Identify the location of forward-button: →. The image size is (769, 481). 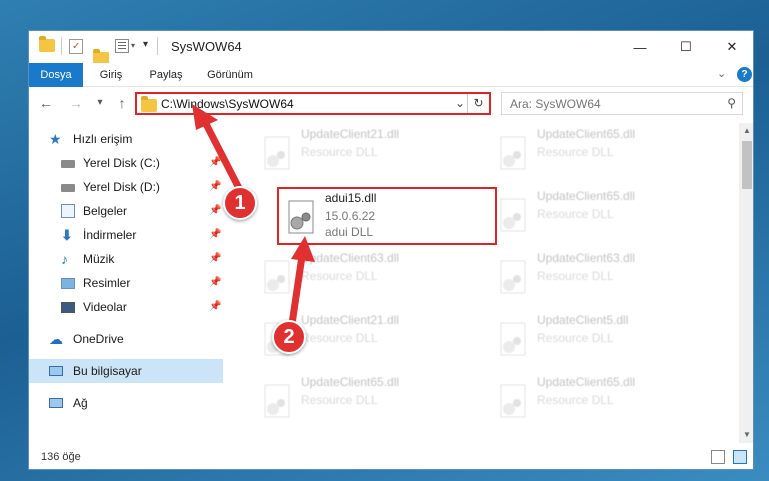
(76, 103).